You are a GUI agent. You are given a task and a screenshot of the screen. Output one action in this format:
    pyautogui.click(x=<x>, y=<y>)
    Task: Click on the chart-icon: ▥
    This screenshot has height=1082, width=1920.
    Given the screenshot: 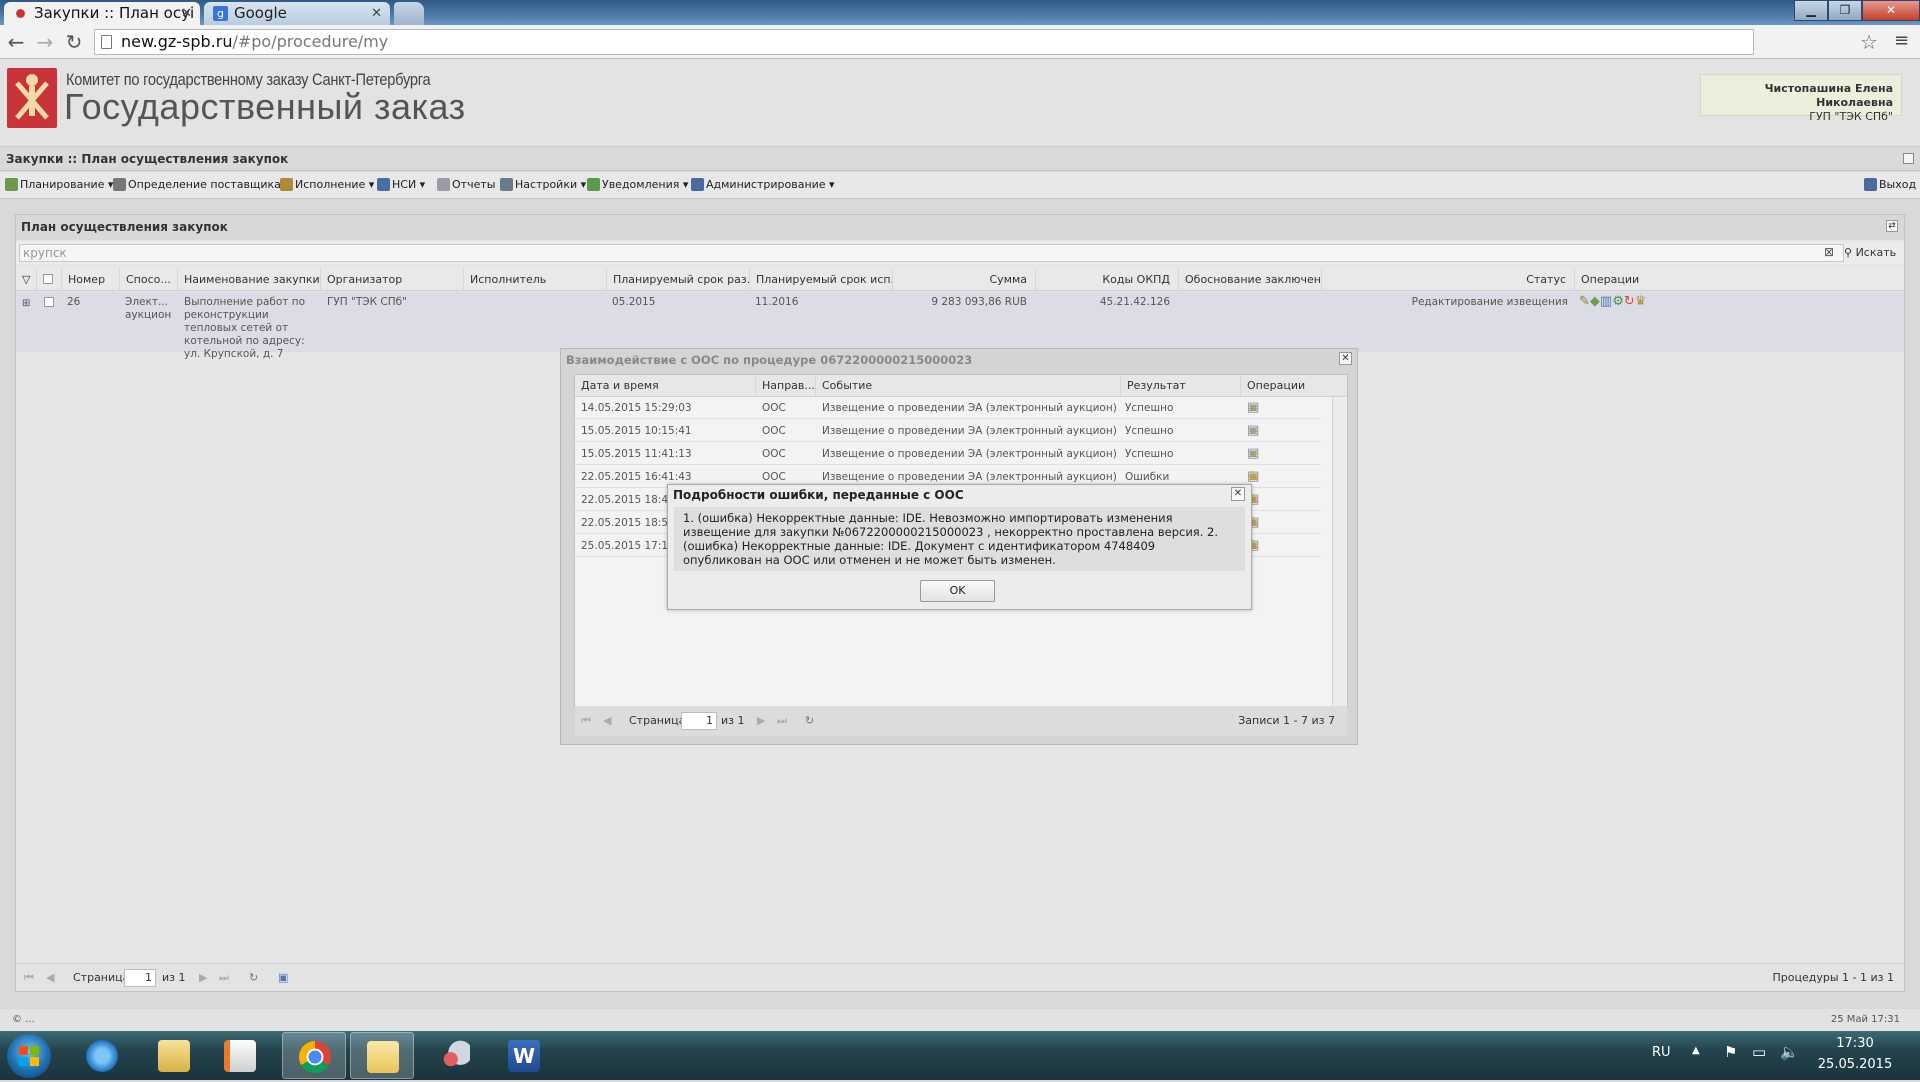 What is the action you would take?
    pyautogui.click(x=1606, y=301)
    